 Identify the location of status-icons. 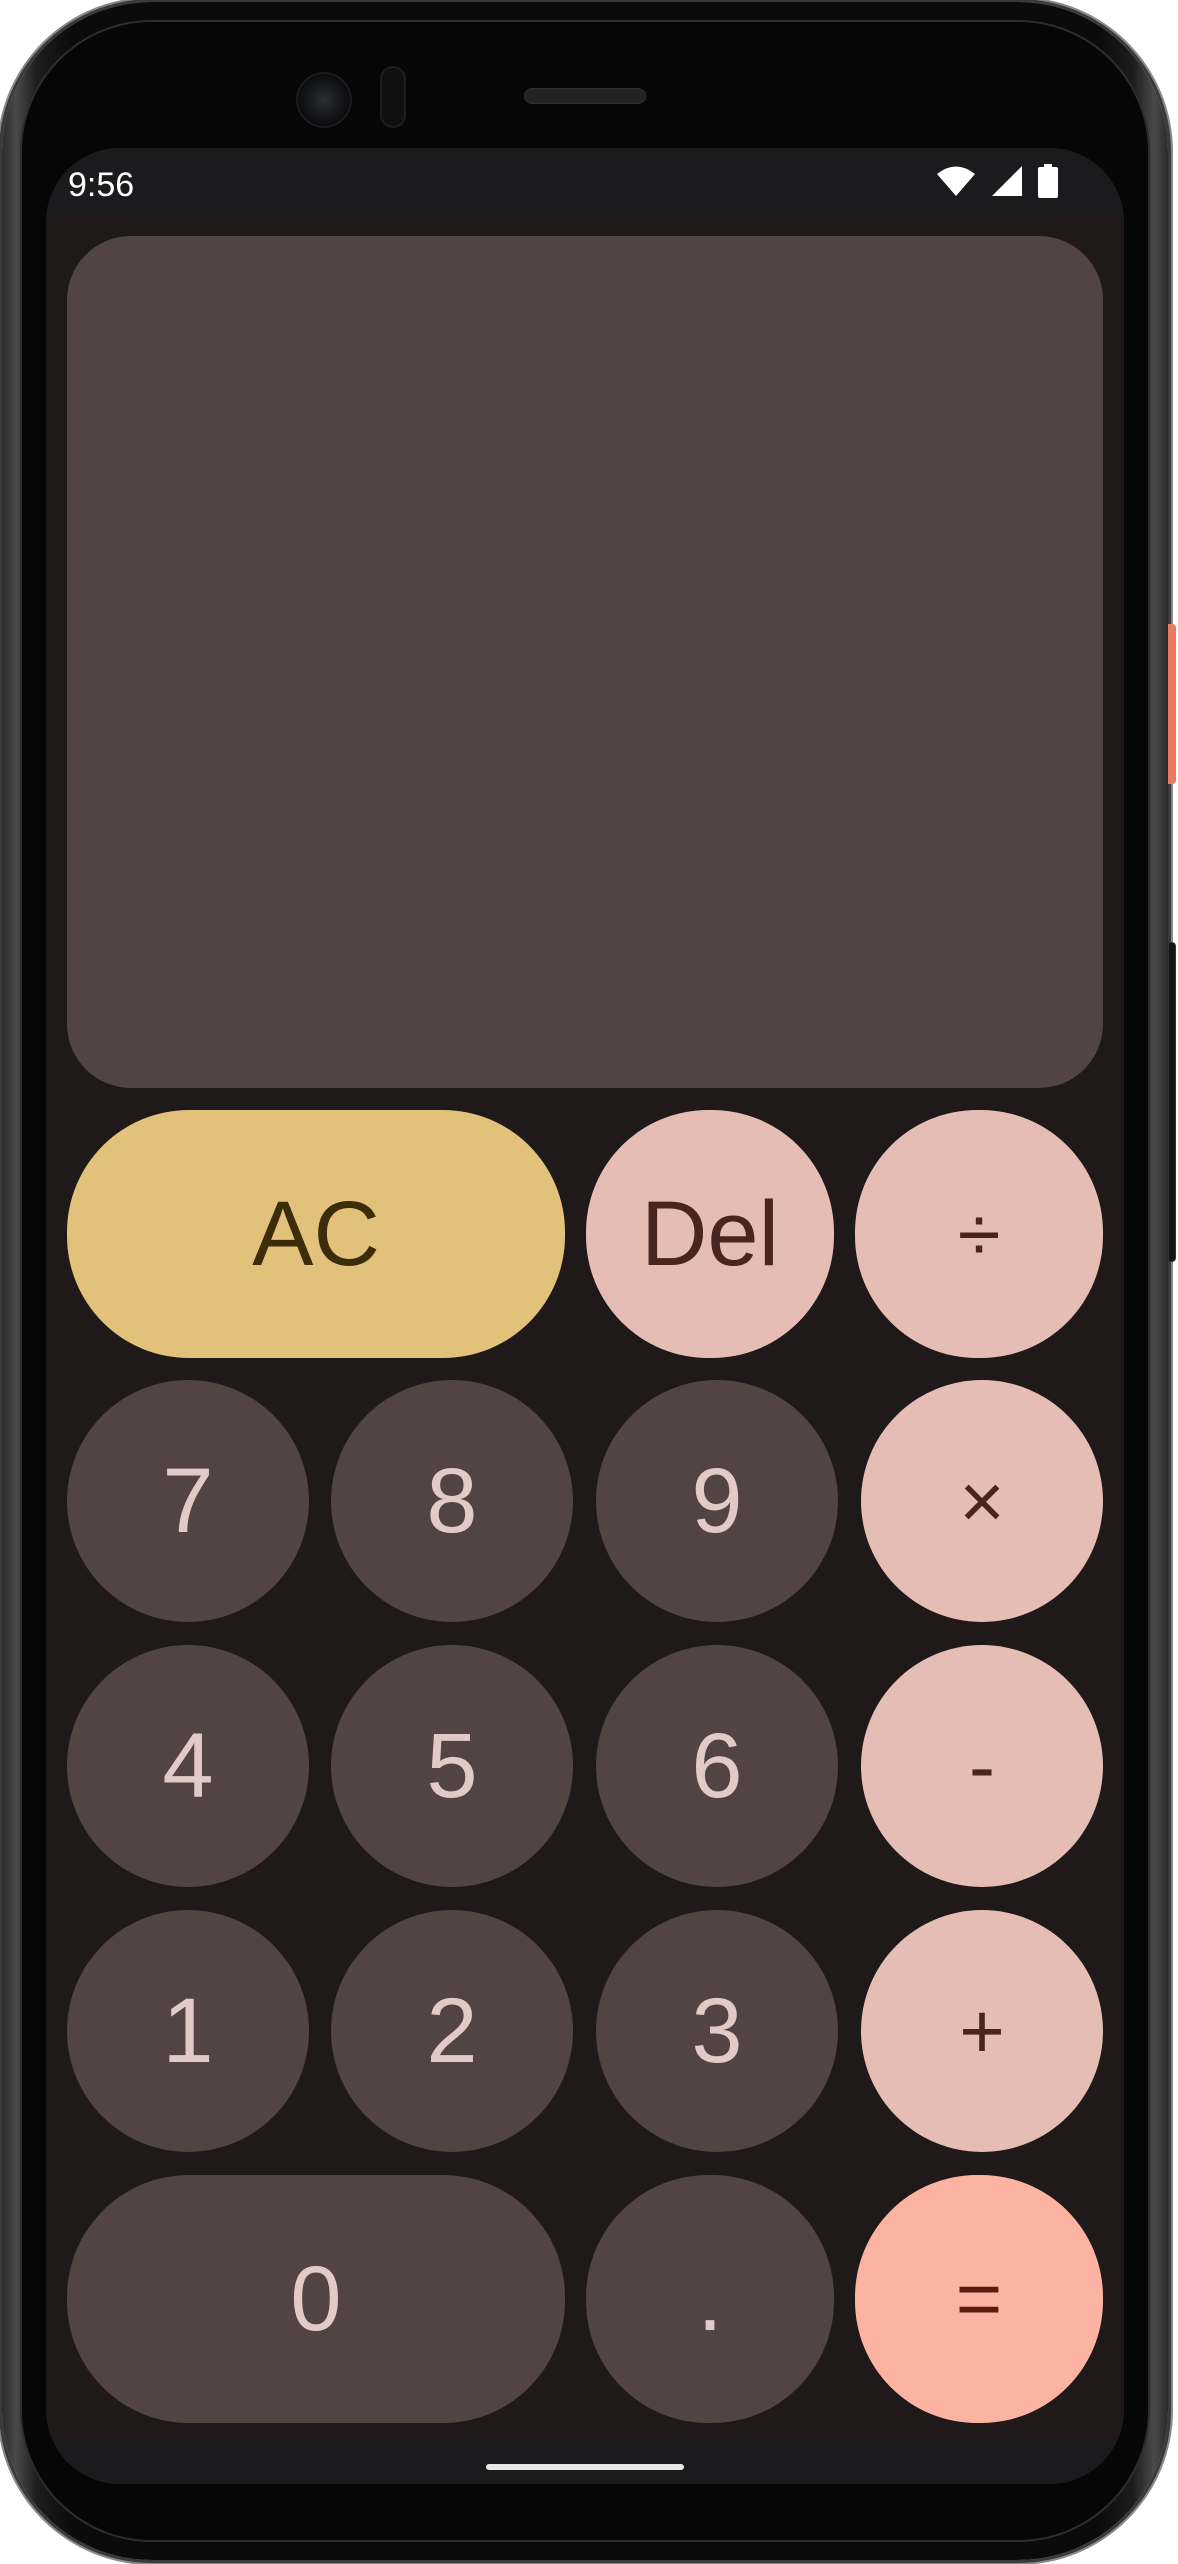
(997, 181).